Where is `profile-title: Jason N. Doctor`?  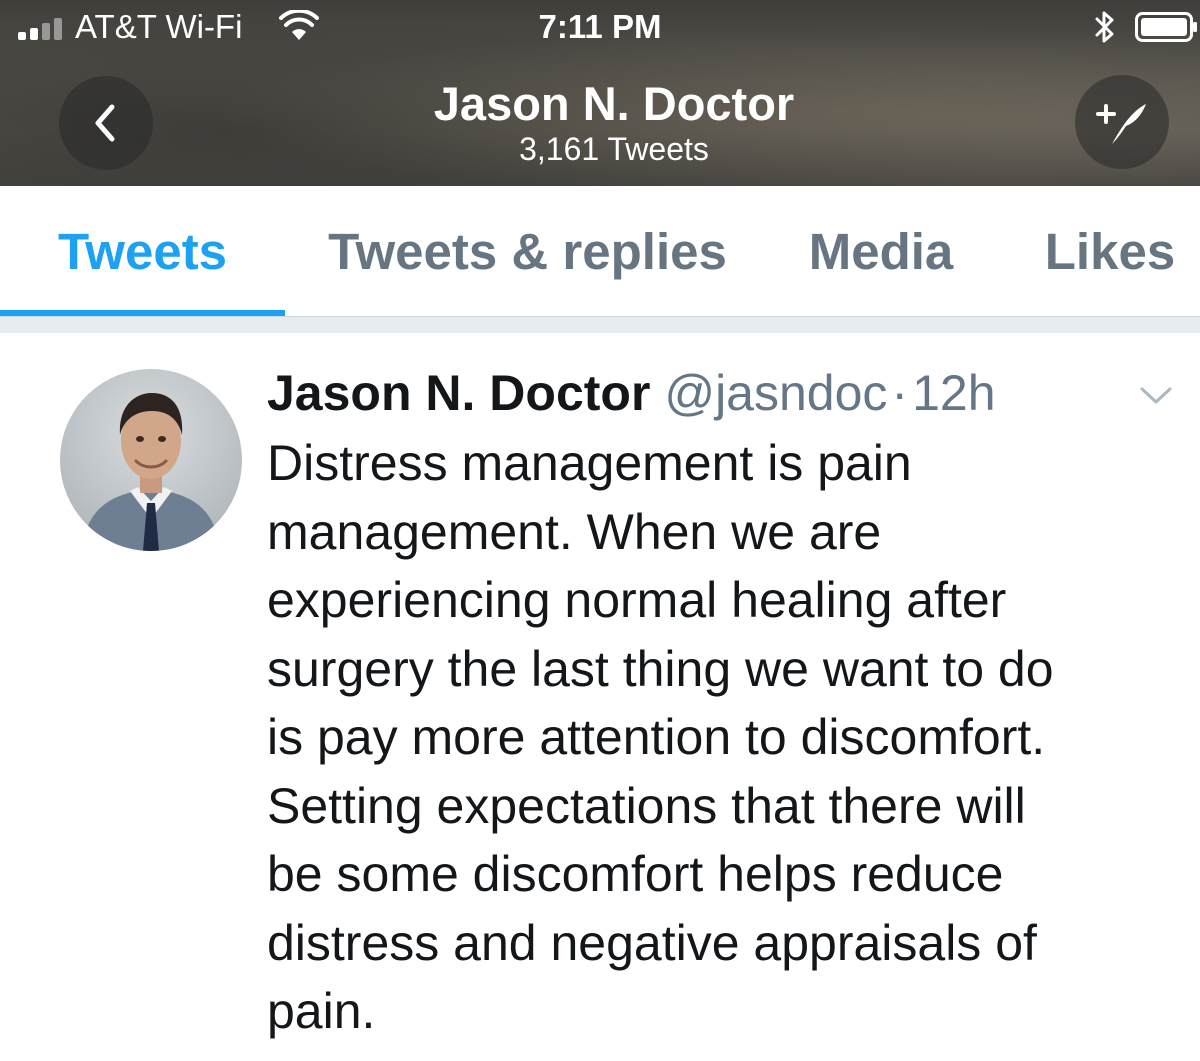
profile-title: Jason N. Doctor is located at coordinates (614, 103).